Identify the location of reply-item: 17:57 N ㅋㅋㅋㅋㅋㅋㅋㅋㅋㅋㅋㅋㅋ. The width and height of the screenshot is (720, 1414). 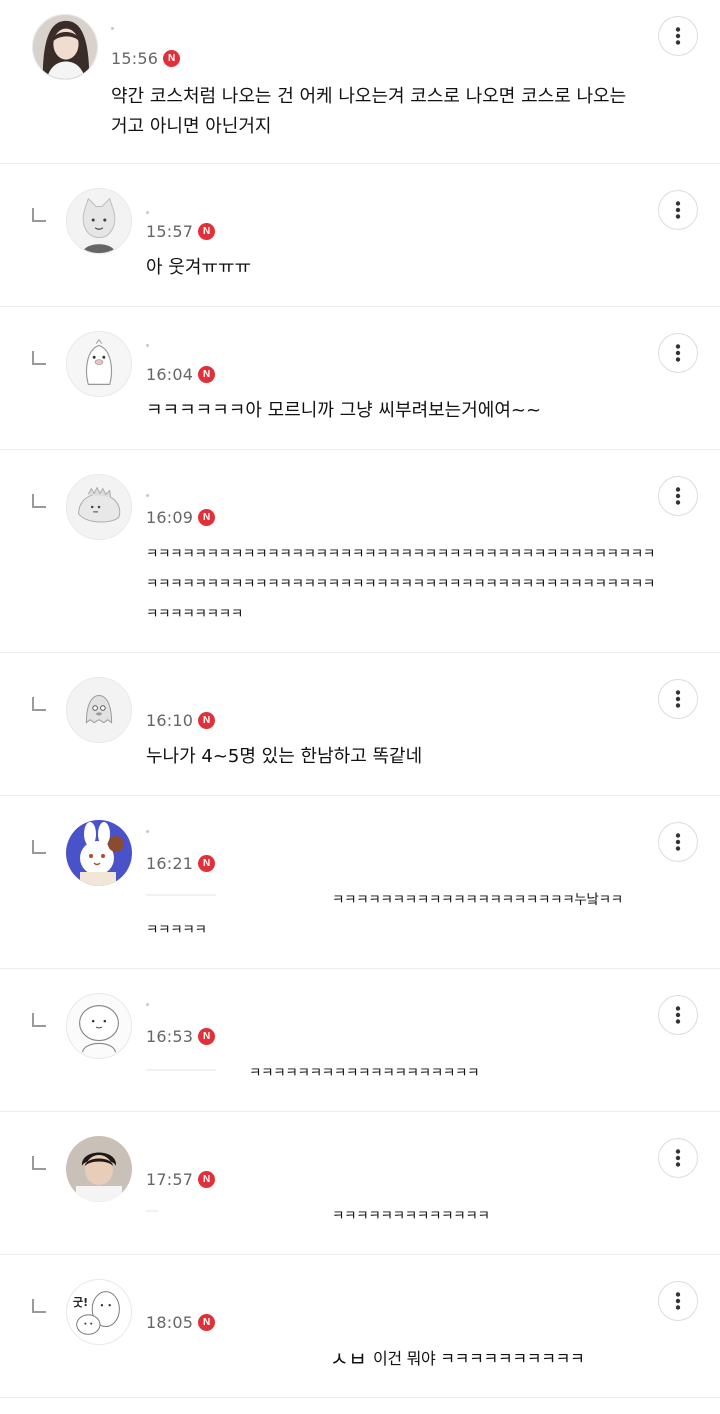
(360, 1183).